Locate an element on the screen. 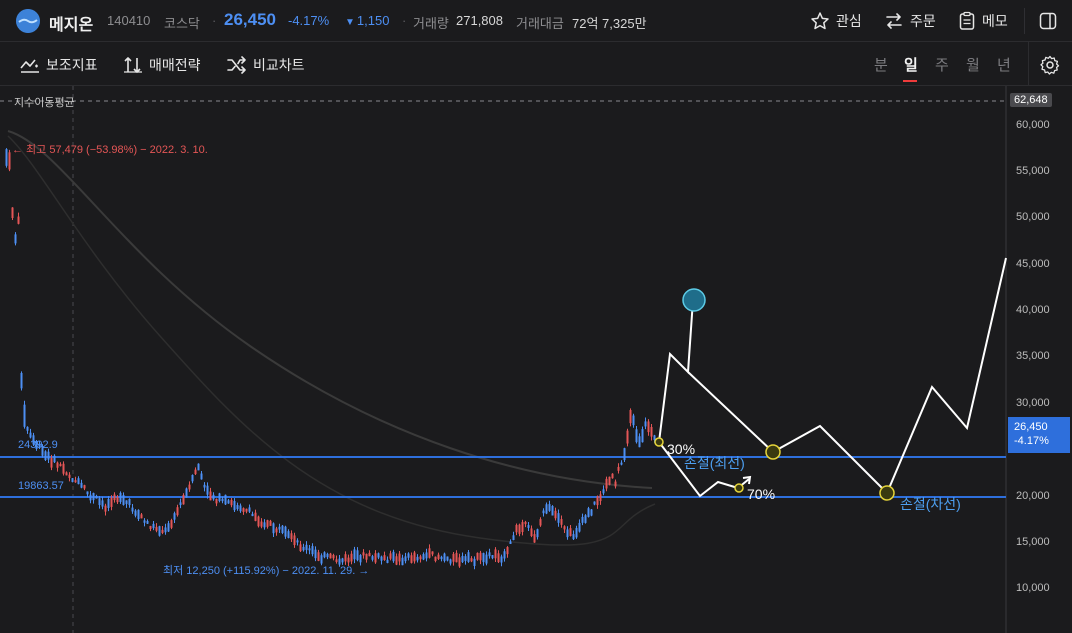 The height and width of the screenshot is (633, 1072). y-tick: 10,000 is located at coordinates (1033, 588).